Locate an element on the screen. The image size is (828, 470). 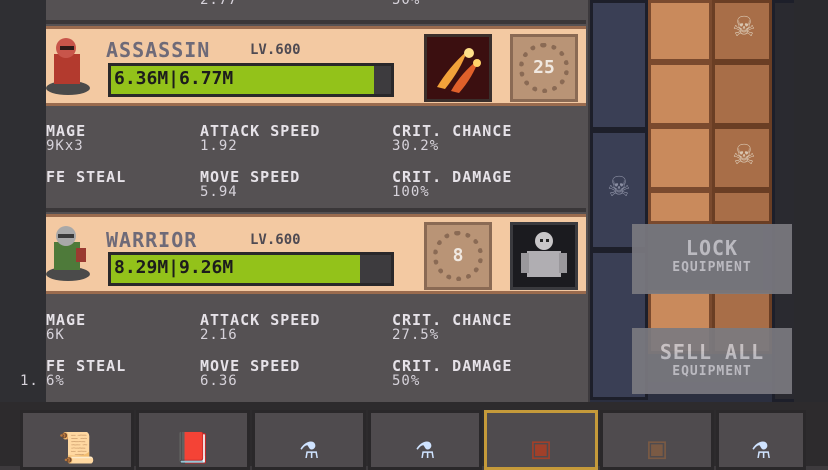
skill-slot-gear: 25 is located at coordinates (544, 68).